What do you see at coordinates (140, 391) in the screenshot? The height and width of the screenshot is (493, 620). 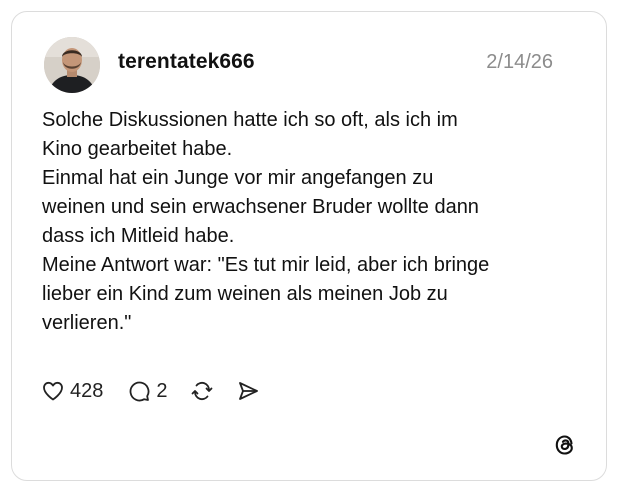 I see `comment-icon` at bounding box center [140, 391].